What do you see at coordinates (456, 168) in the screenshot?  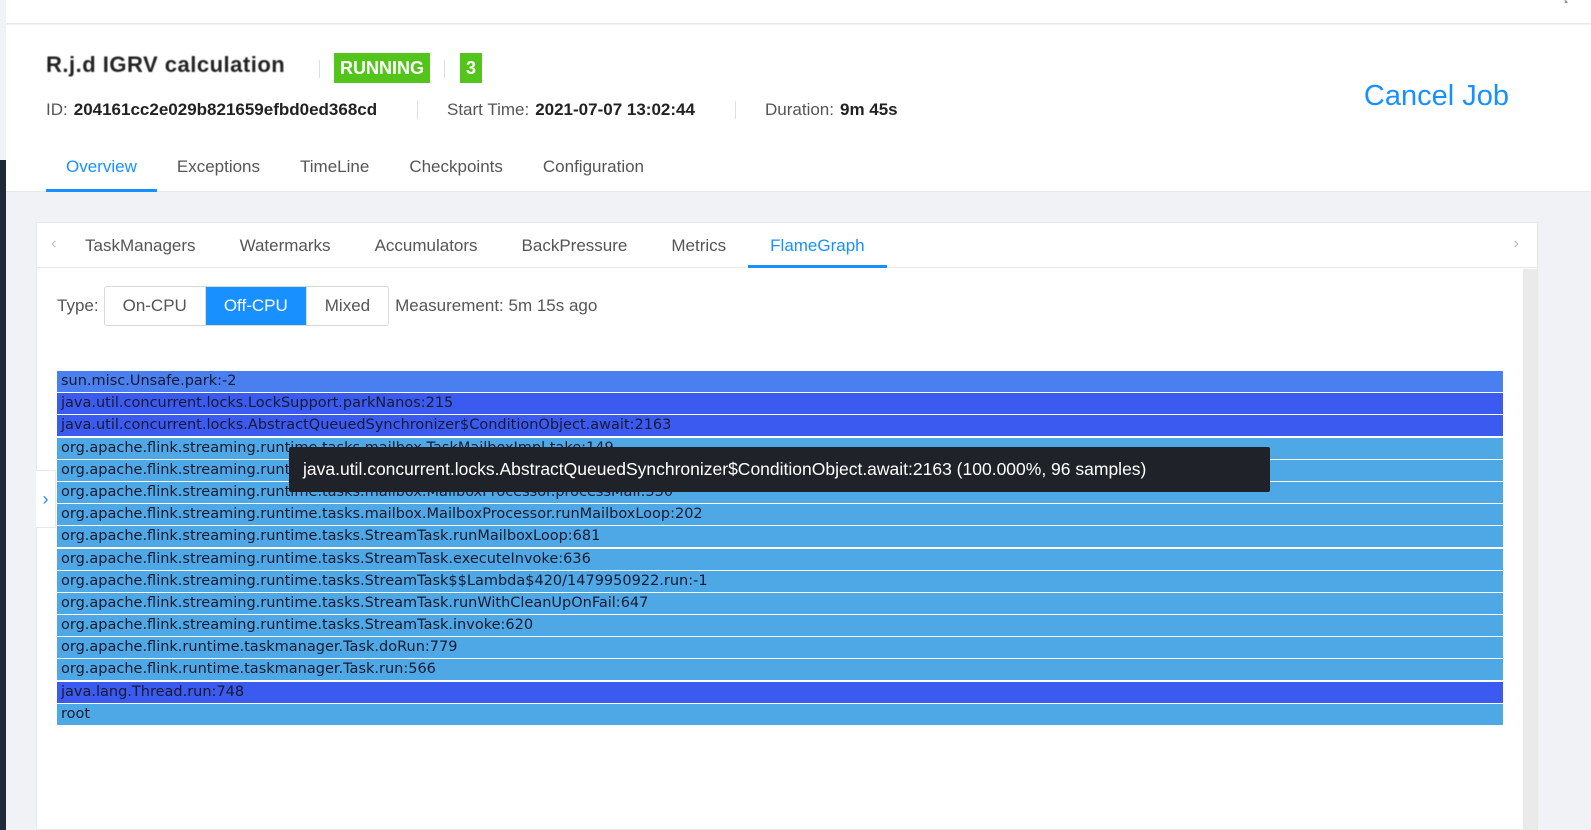 I see `tab-checkpoints: Checkpoints` at bounding box center [456, 168].